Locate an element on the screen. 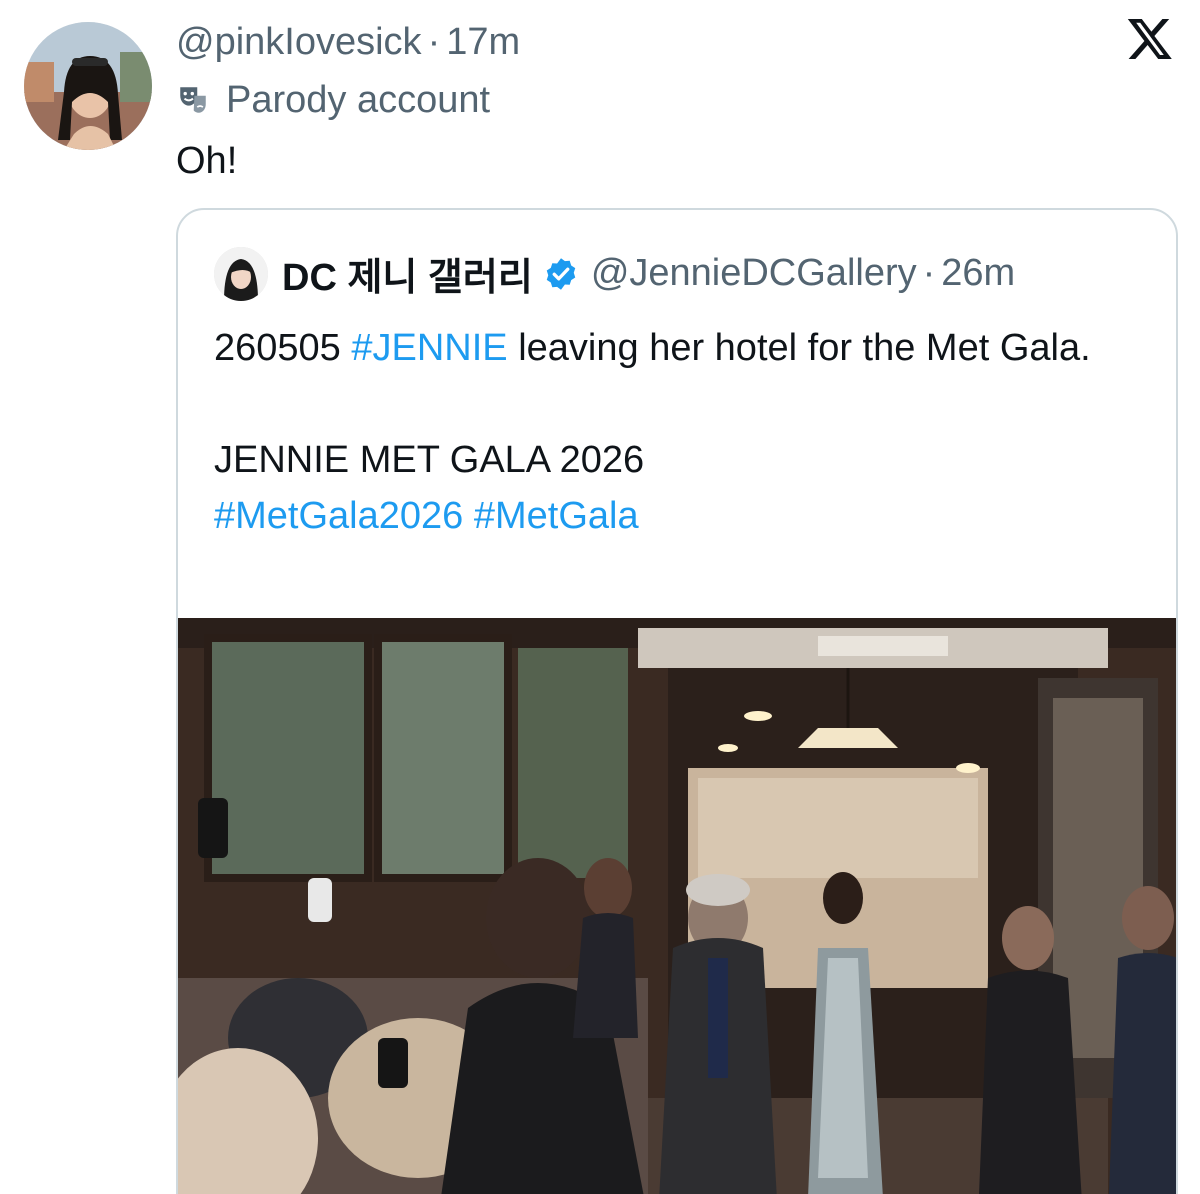 The width and height of the screenshot is (1200, 1194). hashtag-metgala: #MetGala is located at coordinates (556, 516).